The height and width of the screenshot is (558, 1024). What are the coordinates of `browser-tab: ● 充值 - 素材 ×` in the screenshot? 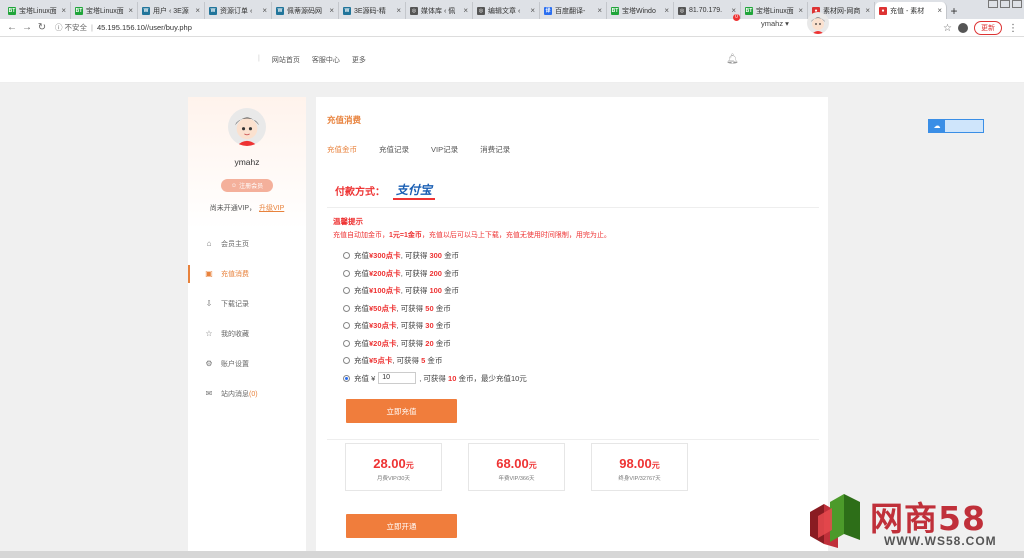 It's located at (911, 10).